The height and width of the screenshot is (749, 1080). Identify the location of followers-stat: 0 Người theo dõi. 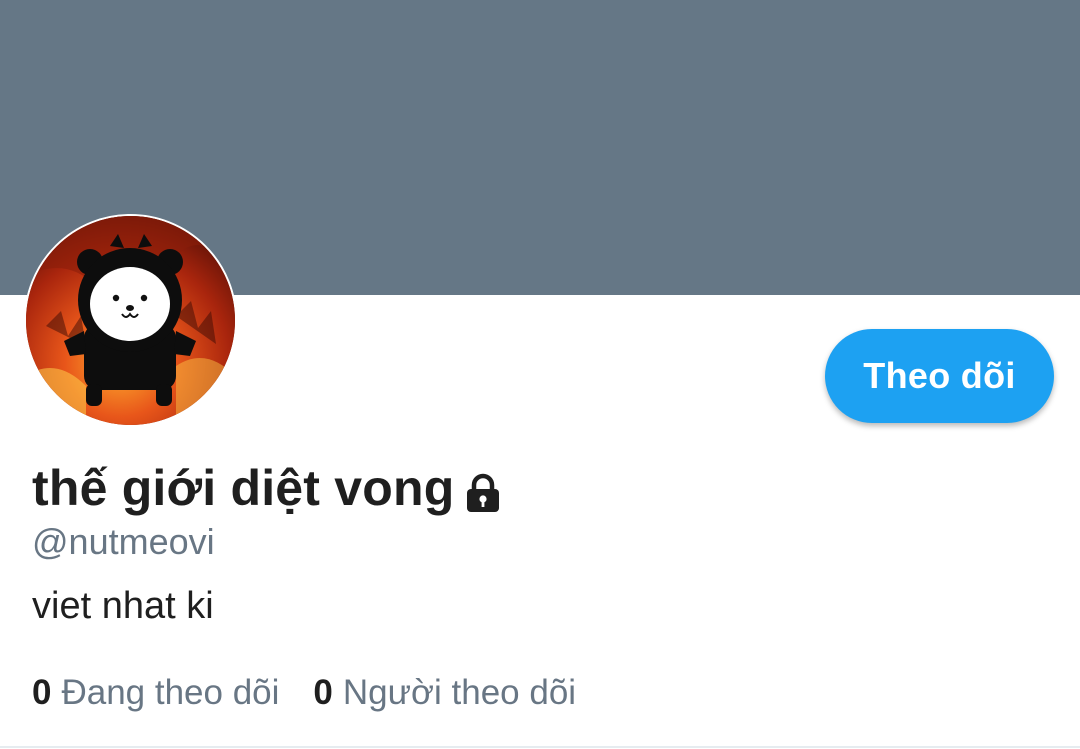
(444, 693).